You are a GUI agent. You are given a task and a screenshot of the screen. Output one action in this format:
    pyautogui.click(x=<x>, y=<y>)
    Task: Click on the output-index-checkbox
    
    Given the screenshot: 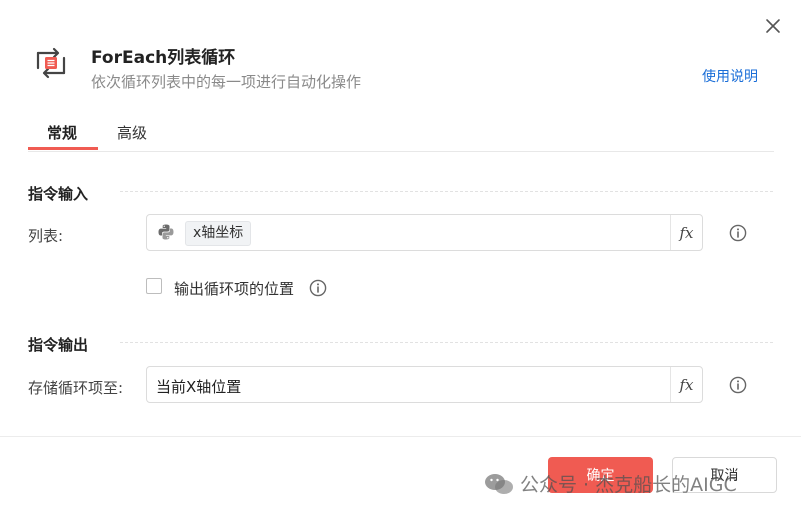 What is the action you would take?
    pyautogui.click(x=154, y=286)
    